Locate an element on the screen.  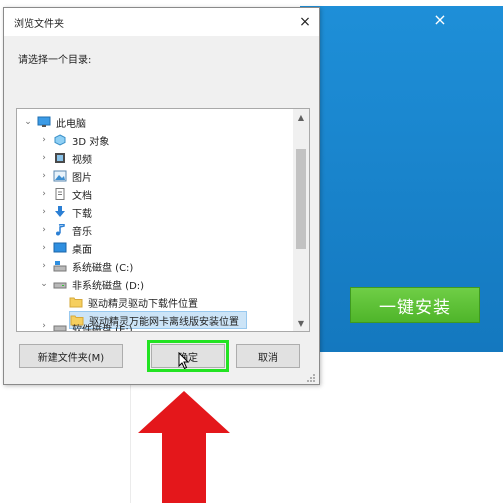
installer-close-icon: × is located at coordinates (440, 20).